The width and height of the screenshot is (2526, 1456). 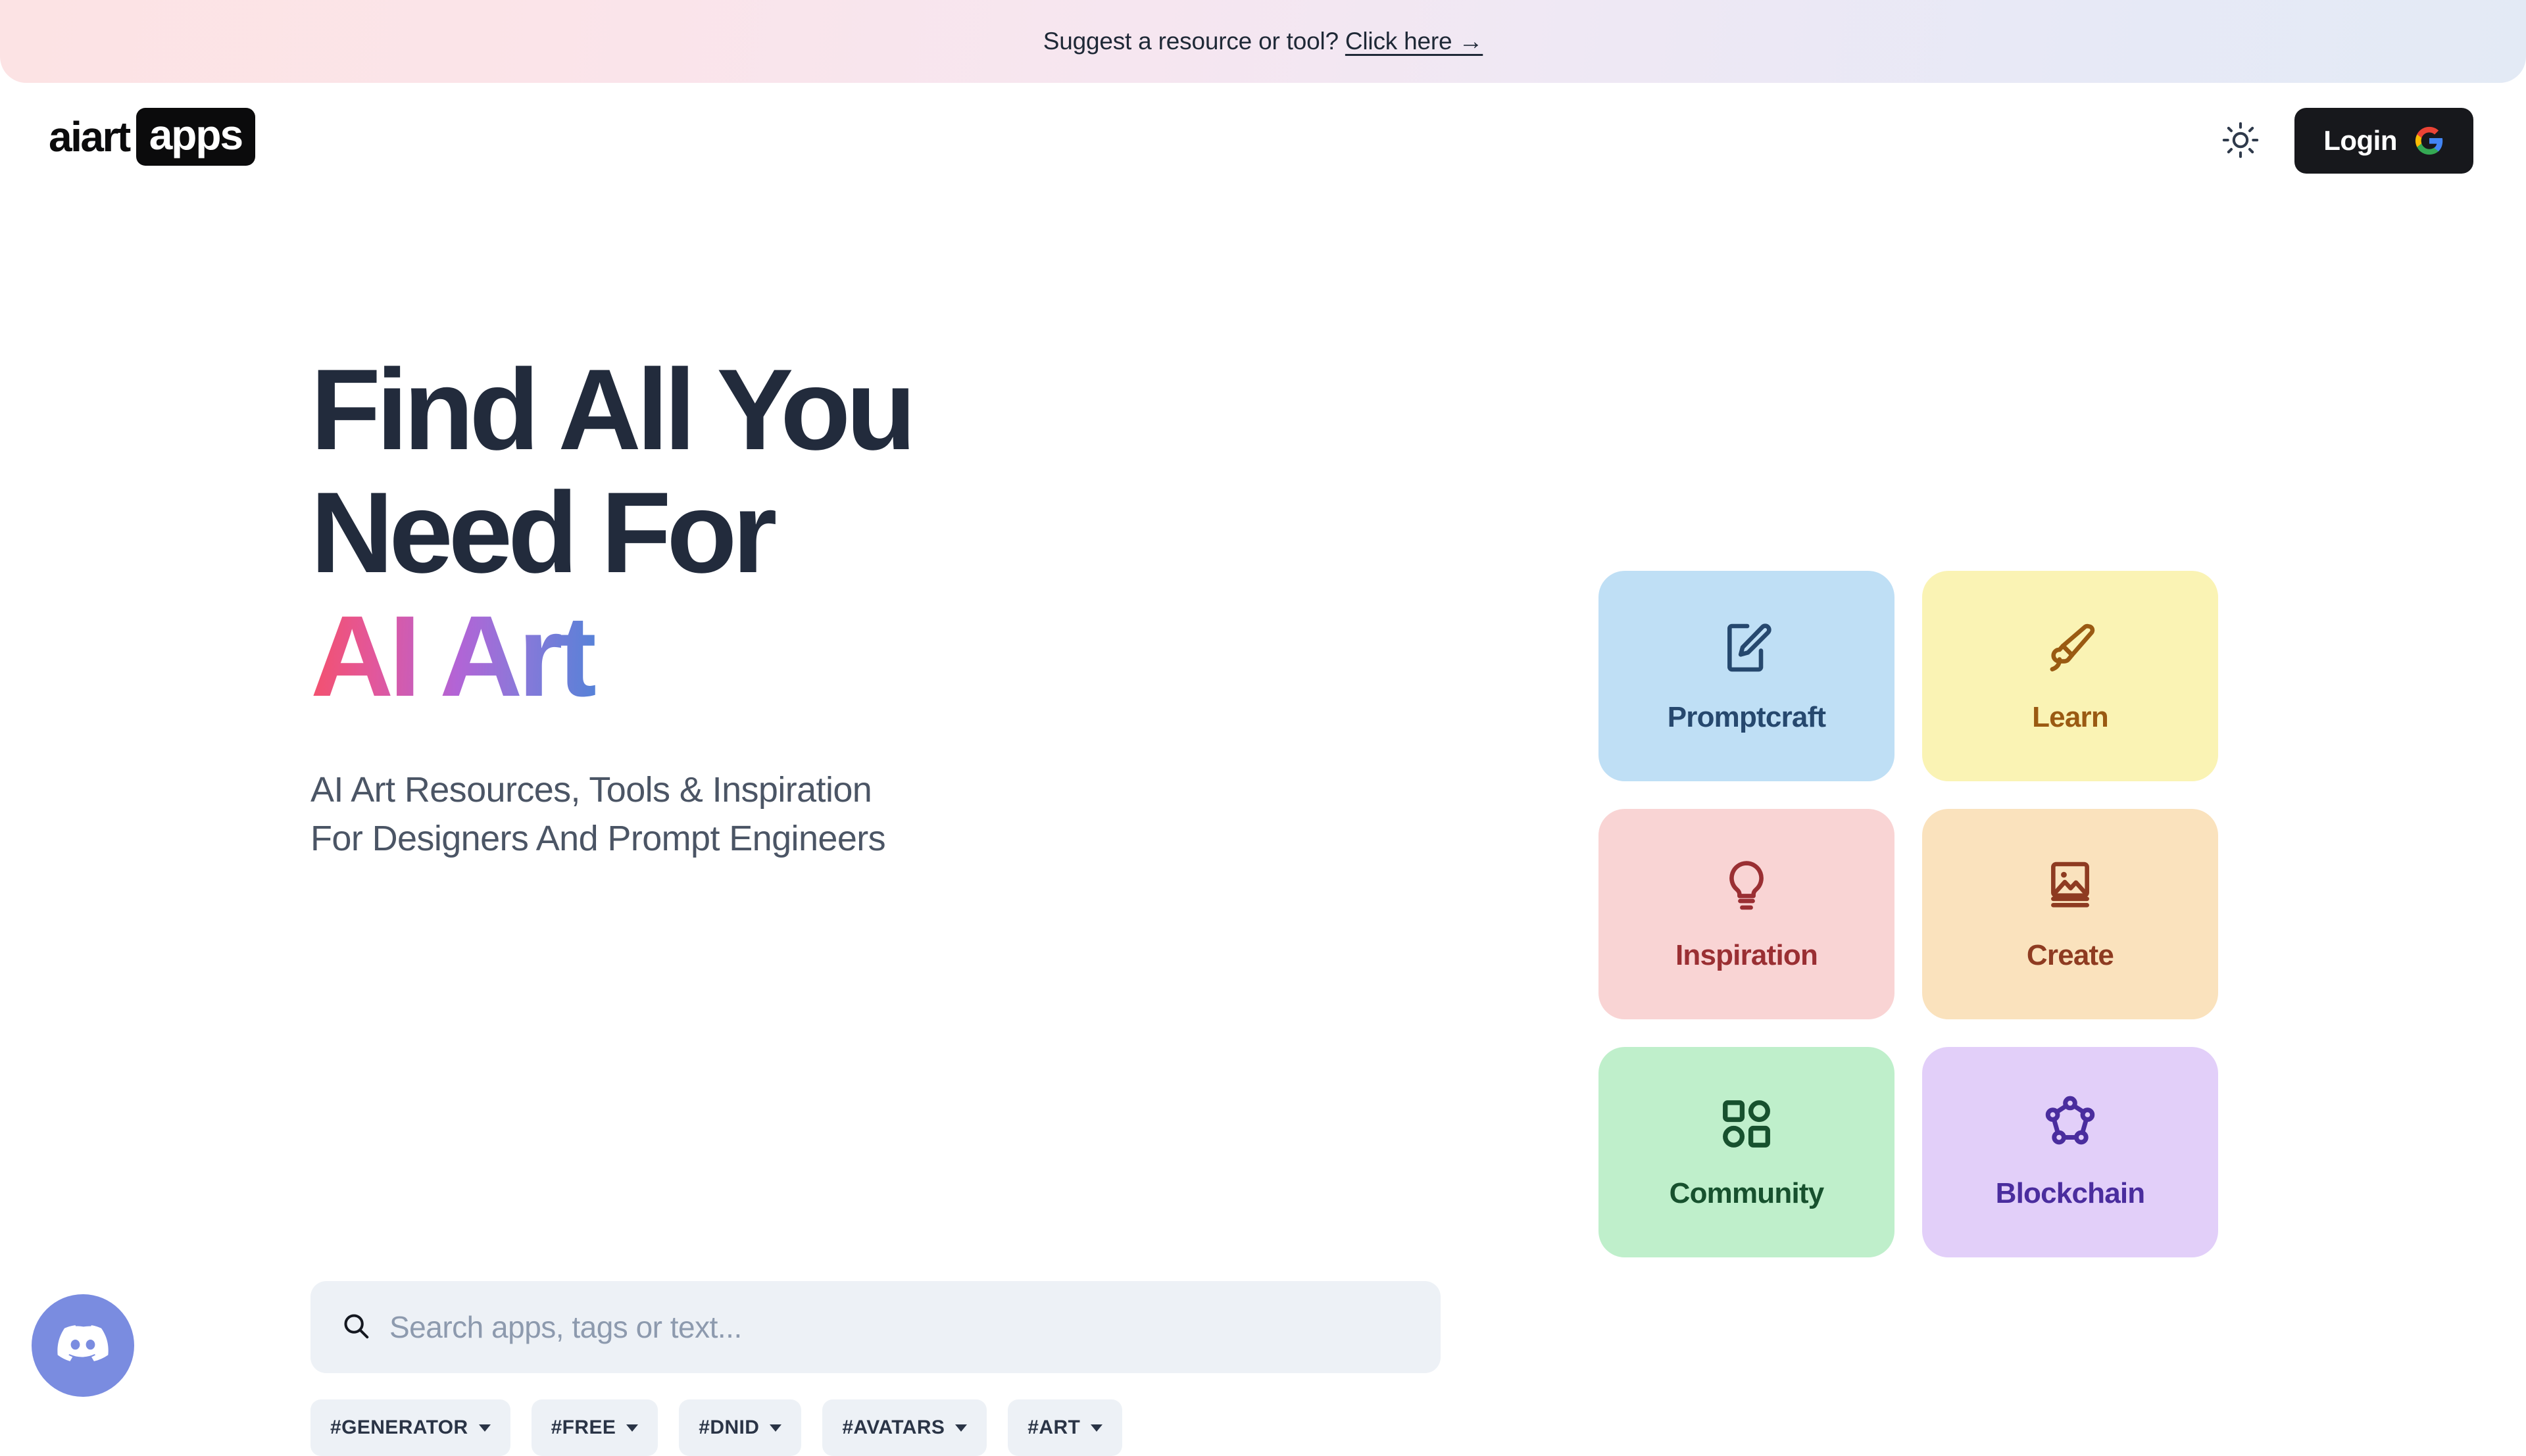 What do you see at coordinates (2070, 1193) in the screenshot?
I see `category-card-label: Blockchain` at bounding box center [2070, 1193].